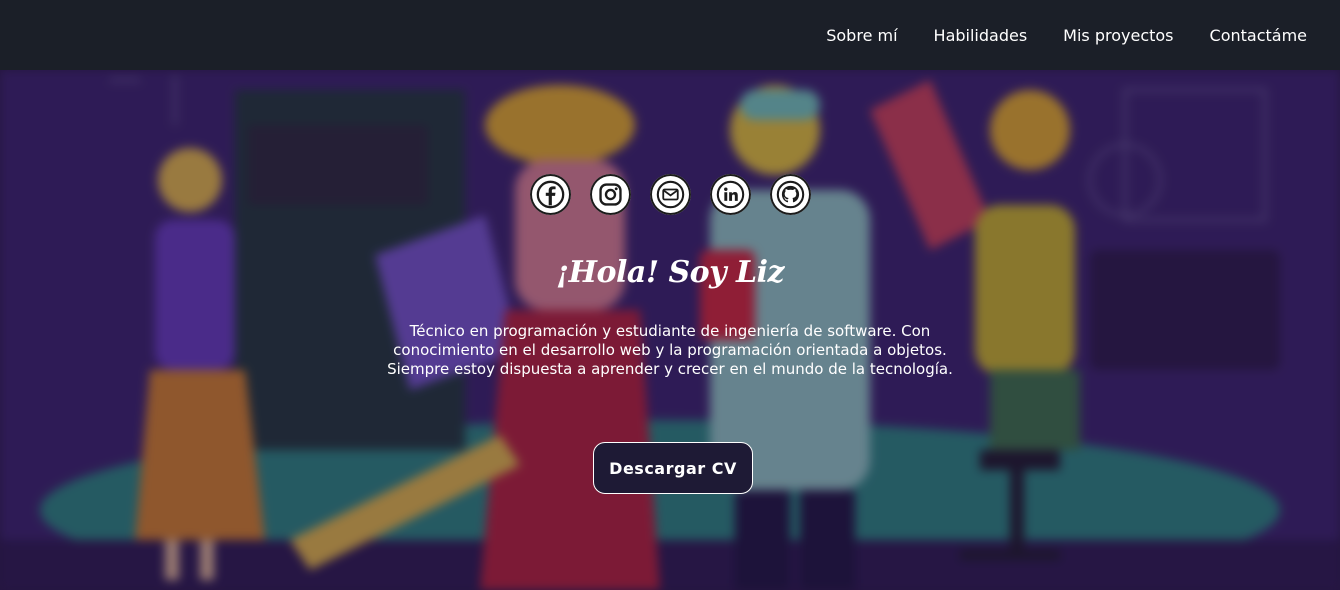  What do you see at coordinates (1258, 35) in the screenshot?
I see `nav-link-contact: Contactáme` at bounding box center [1258, 35].